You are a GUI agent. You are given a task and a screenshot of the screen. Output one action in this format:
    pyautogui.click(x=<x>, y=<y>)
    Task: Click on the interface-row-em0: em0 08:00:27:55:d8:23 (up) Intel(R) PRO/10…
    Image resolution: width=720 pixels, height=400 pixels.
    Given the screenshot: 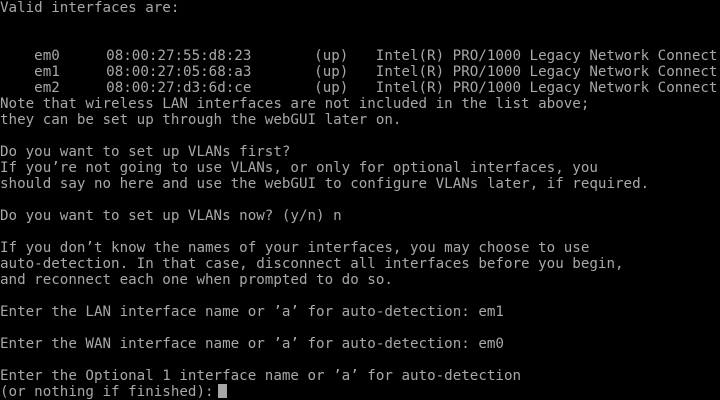 What is the action you would take?
    pyautogui.click(x=360, y=48)
    